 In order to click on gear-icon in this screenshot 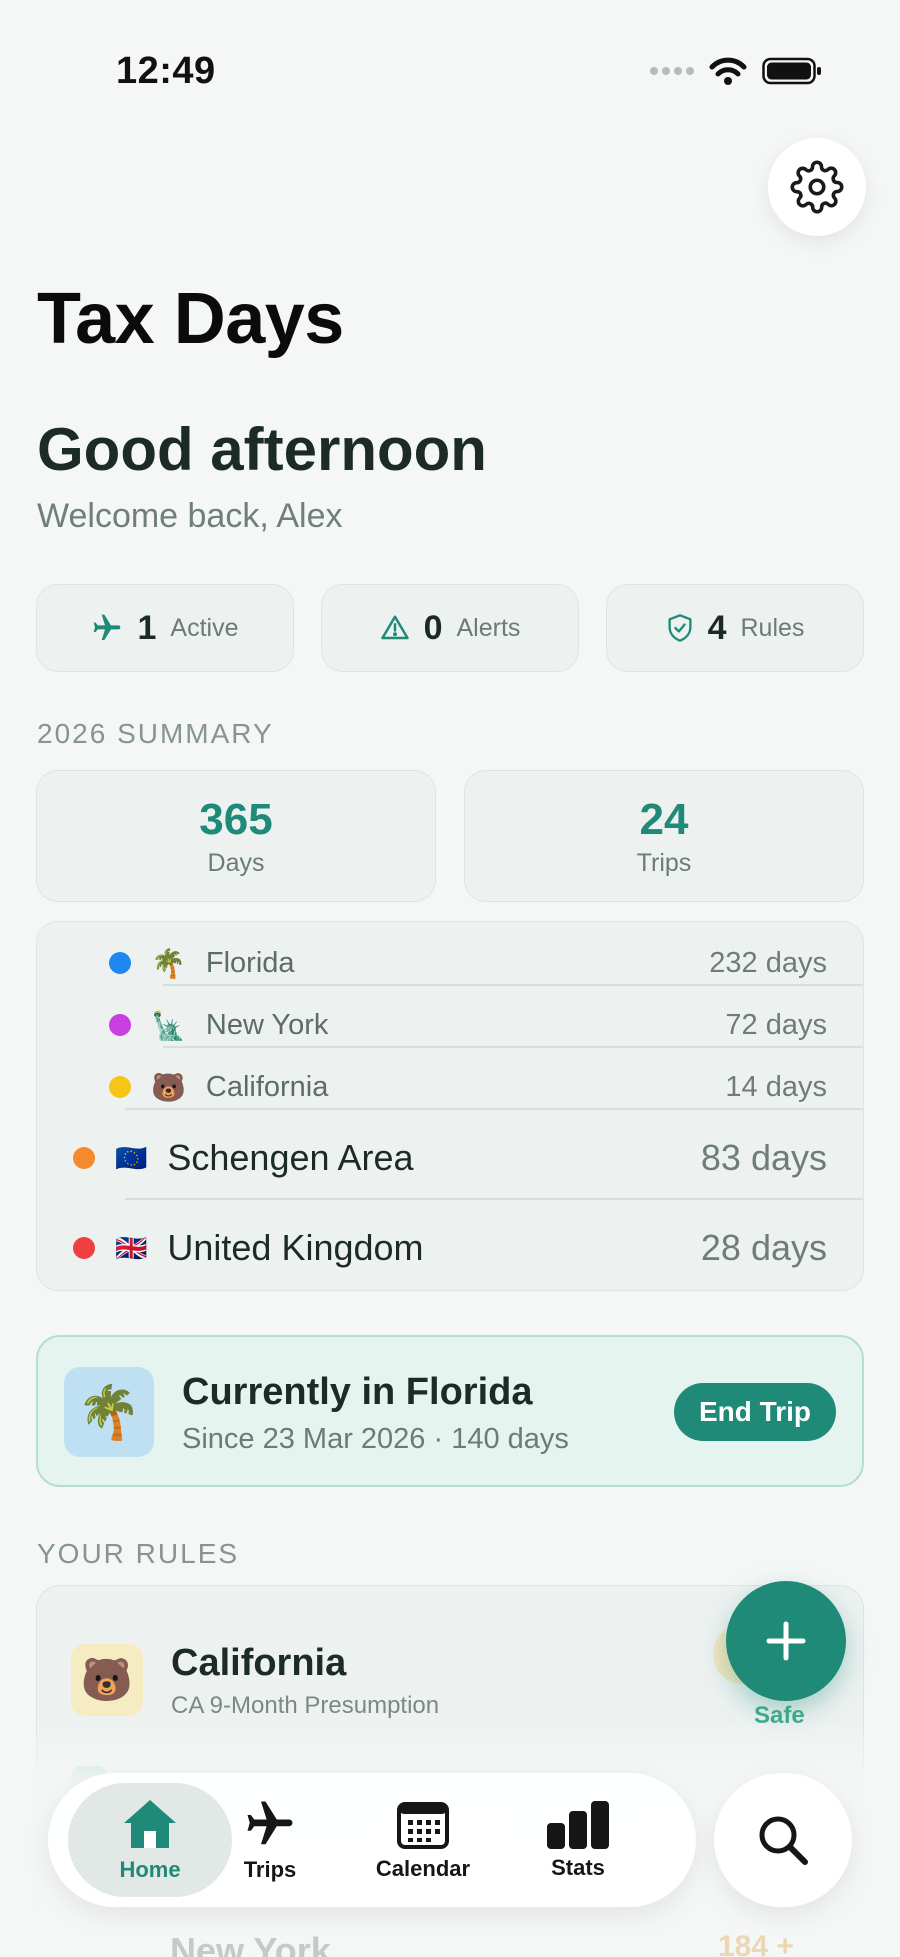, I will do `click(817, 187)`.